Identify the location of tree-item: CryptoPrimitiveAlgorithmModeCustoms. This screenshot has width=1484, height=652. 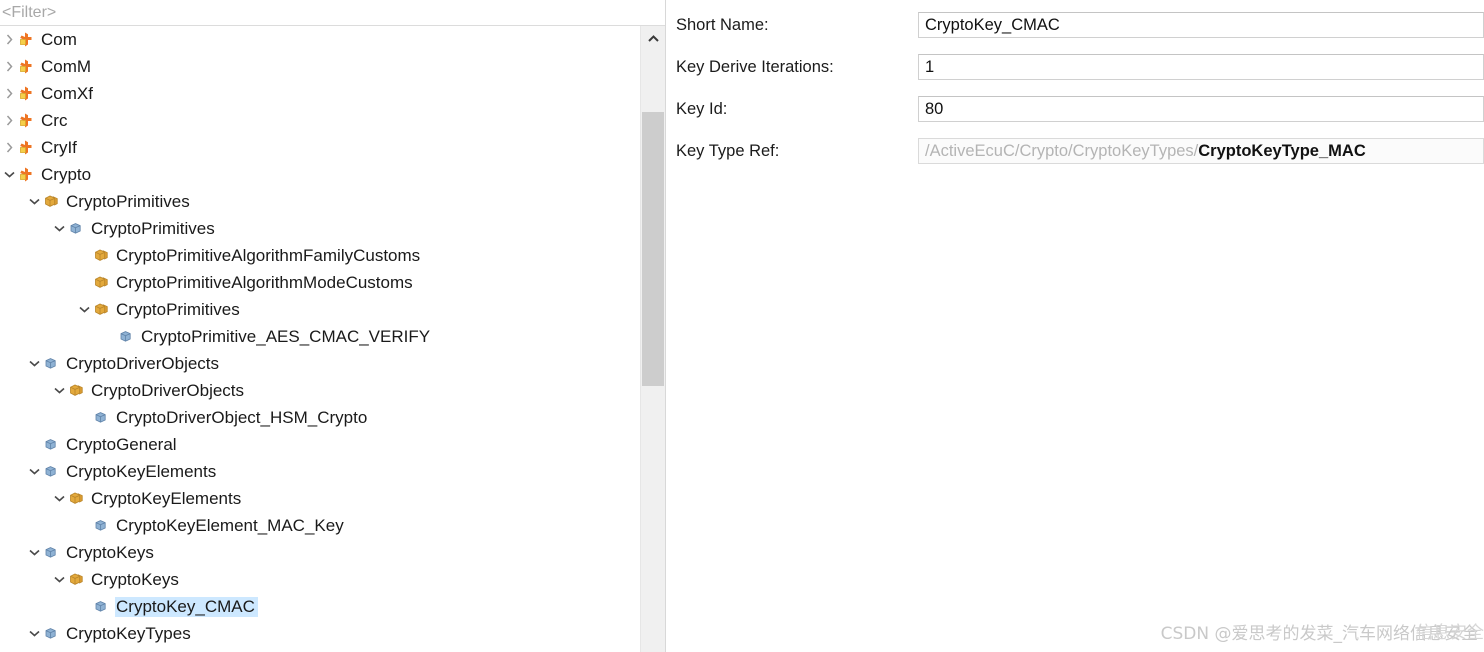
(320, 282).